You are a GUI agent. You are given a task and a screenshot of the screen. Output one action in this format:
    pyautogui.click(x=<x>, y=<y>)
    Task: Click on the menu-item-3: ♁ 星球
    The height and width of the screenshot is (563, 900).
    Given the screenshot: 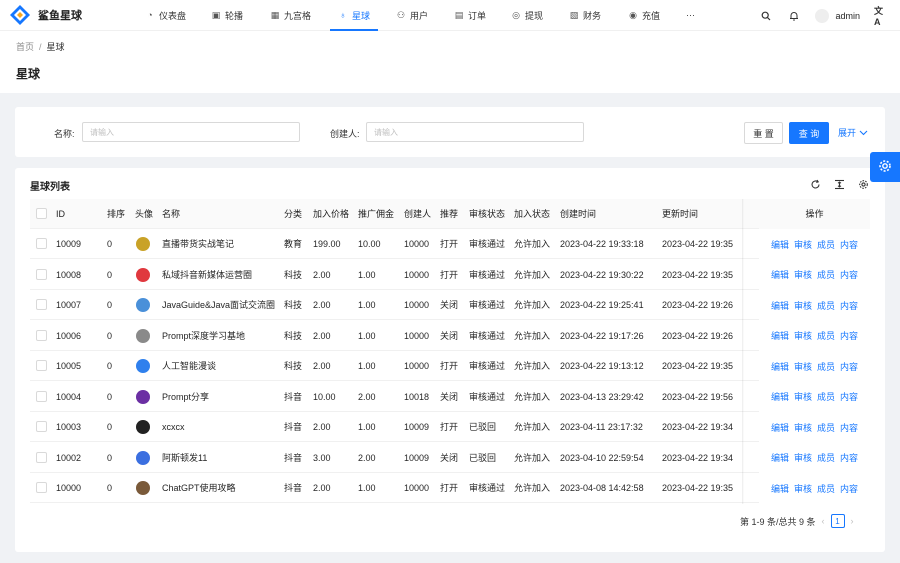 What is the action you would take?
    pyautogui.click(x=354, y=15)
    